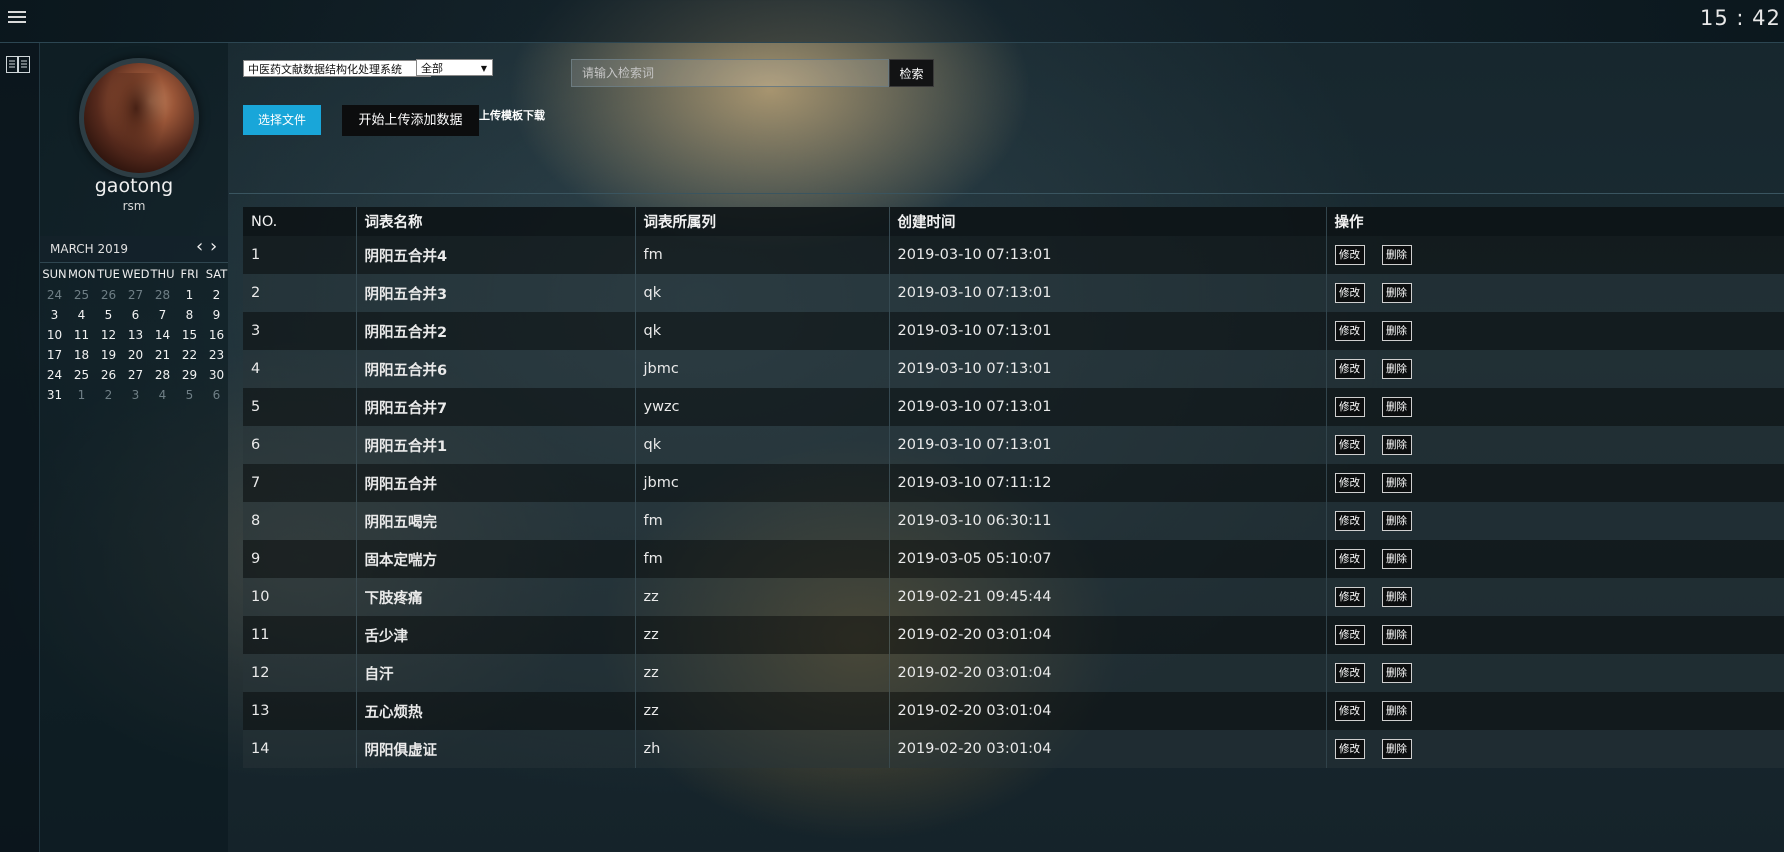  I want to click on row-created: 2019-03-05 05:10:07, so click(1108, 559).